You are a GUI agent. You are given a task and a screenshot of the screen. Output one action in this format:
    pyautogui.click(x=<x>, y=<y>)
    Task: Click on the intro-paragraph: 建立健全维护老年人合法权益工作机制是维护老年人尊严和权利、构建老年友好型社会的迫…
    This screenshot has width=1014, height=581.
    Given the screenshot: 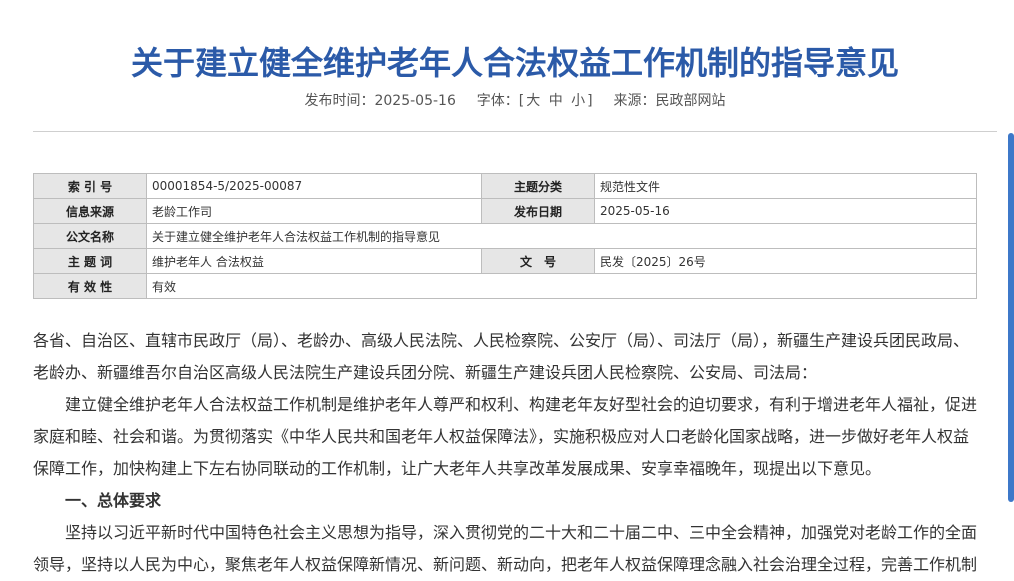 What is the action you would take?
    pyautogui.click(x=505, y=436)
    